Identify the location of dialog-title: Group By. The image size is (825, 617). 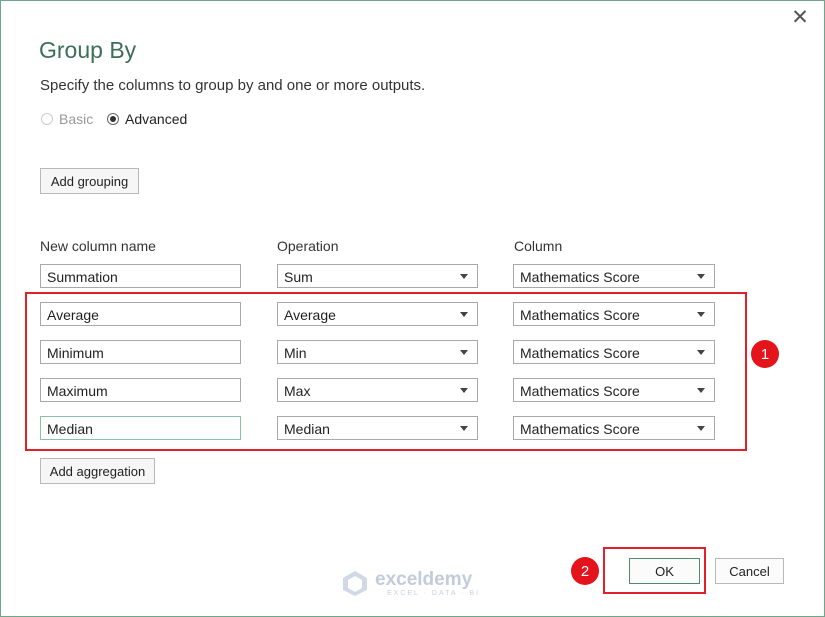
(88, 50).